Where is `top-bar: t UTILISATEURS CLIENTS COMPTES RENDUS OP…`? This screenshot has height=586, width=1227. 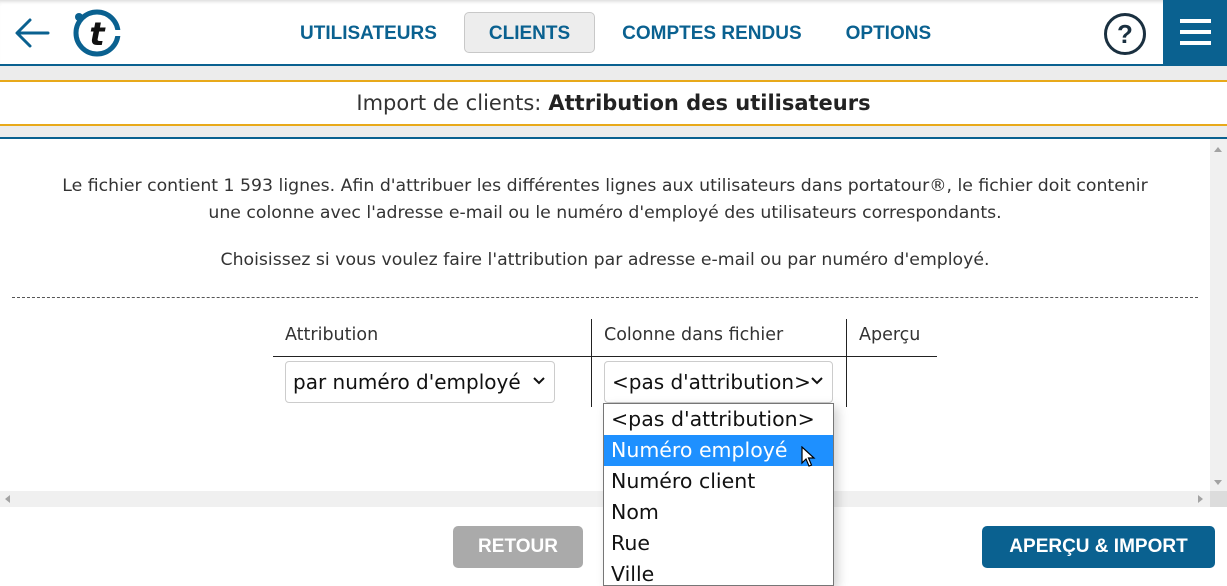
top-bar: t UTILISATEURS CLIENTS COMPTES RENDUS OP… is located at coordinates (613, 33).